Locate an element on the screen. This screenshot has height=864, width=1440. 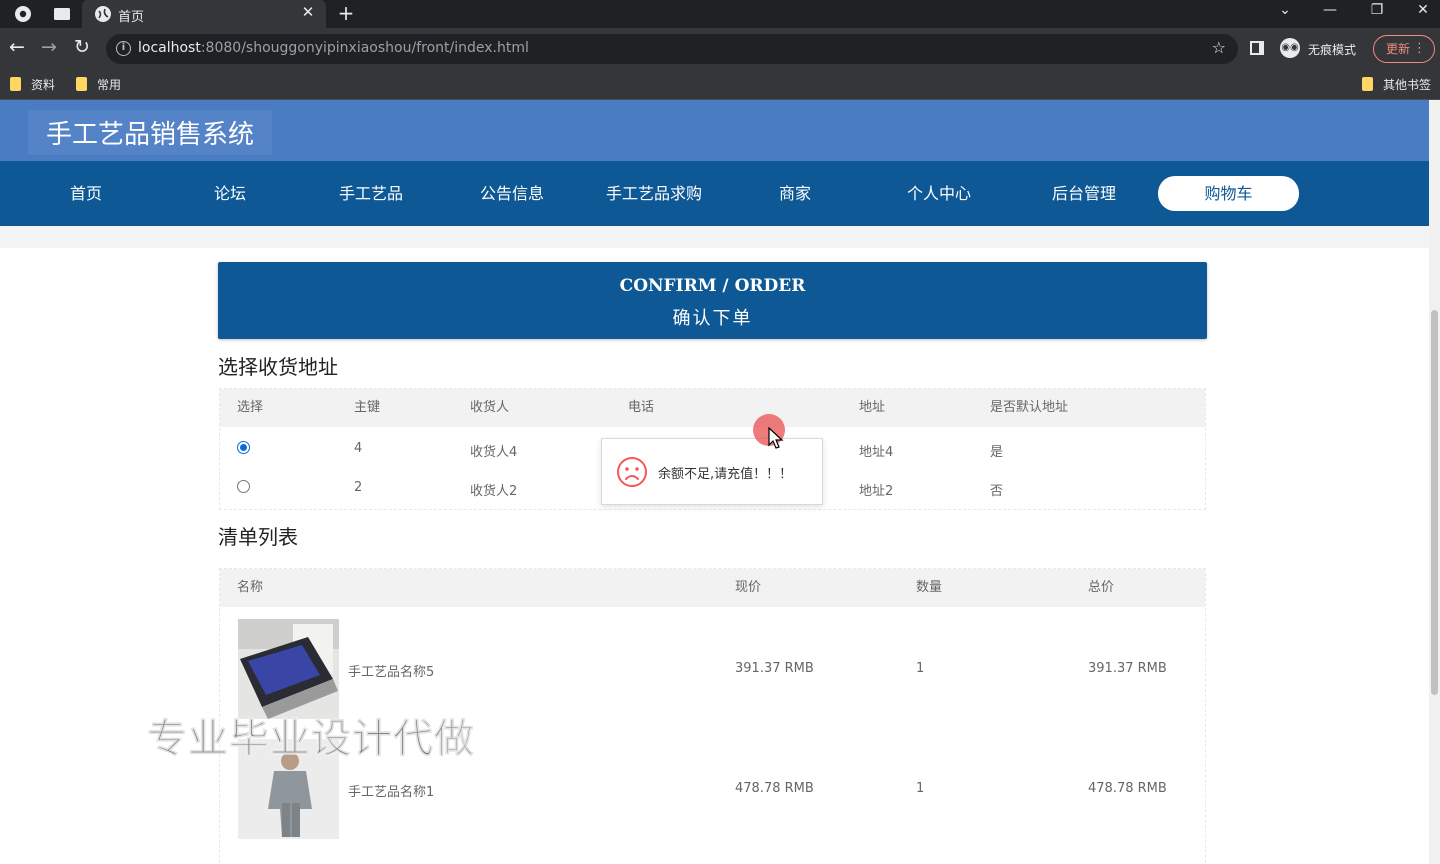
order-list-section-title: 清单列表 is located at coordinates (258, 537).